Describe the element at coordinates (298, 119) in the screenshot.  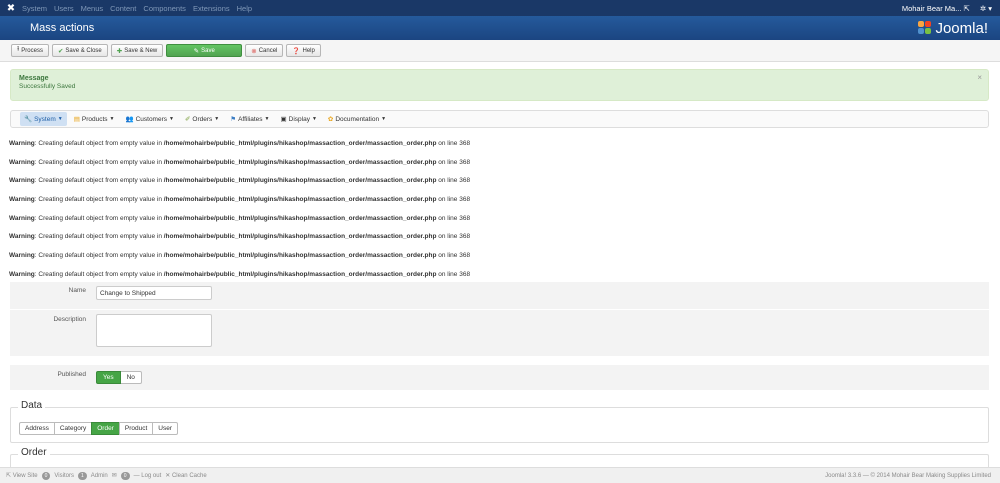
I see `submenu-display: ▣ Display ▼` at that location.